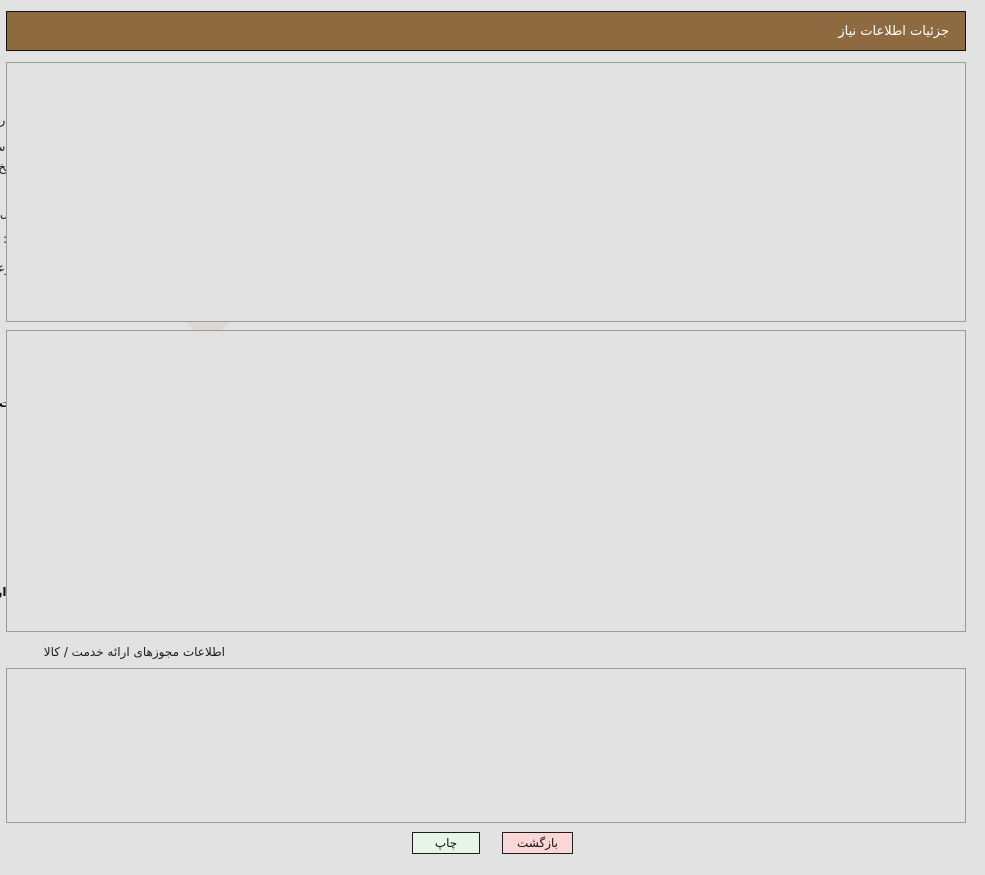 This screenshot has width=985, height=875. What do you see at coordinates (893, 31) in the screenshot?
I see `page-title-text: جزئیات اطلاعات نیاز` at bounding box center [893, 31].